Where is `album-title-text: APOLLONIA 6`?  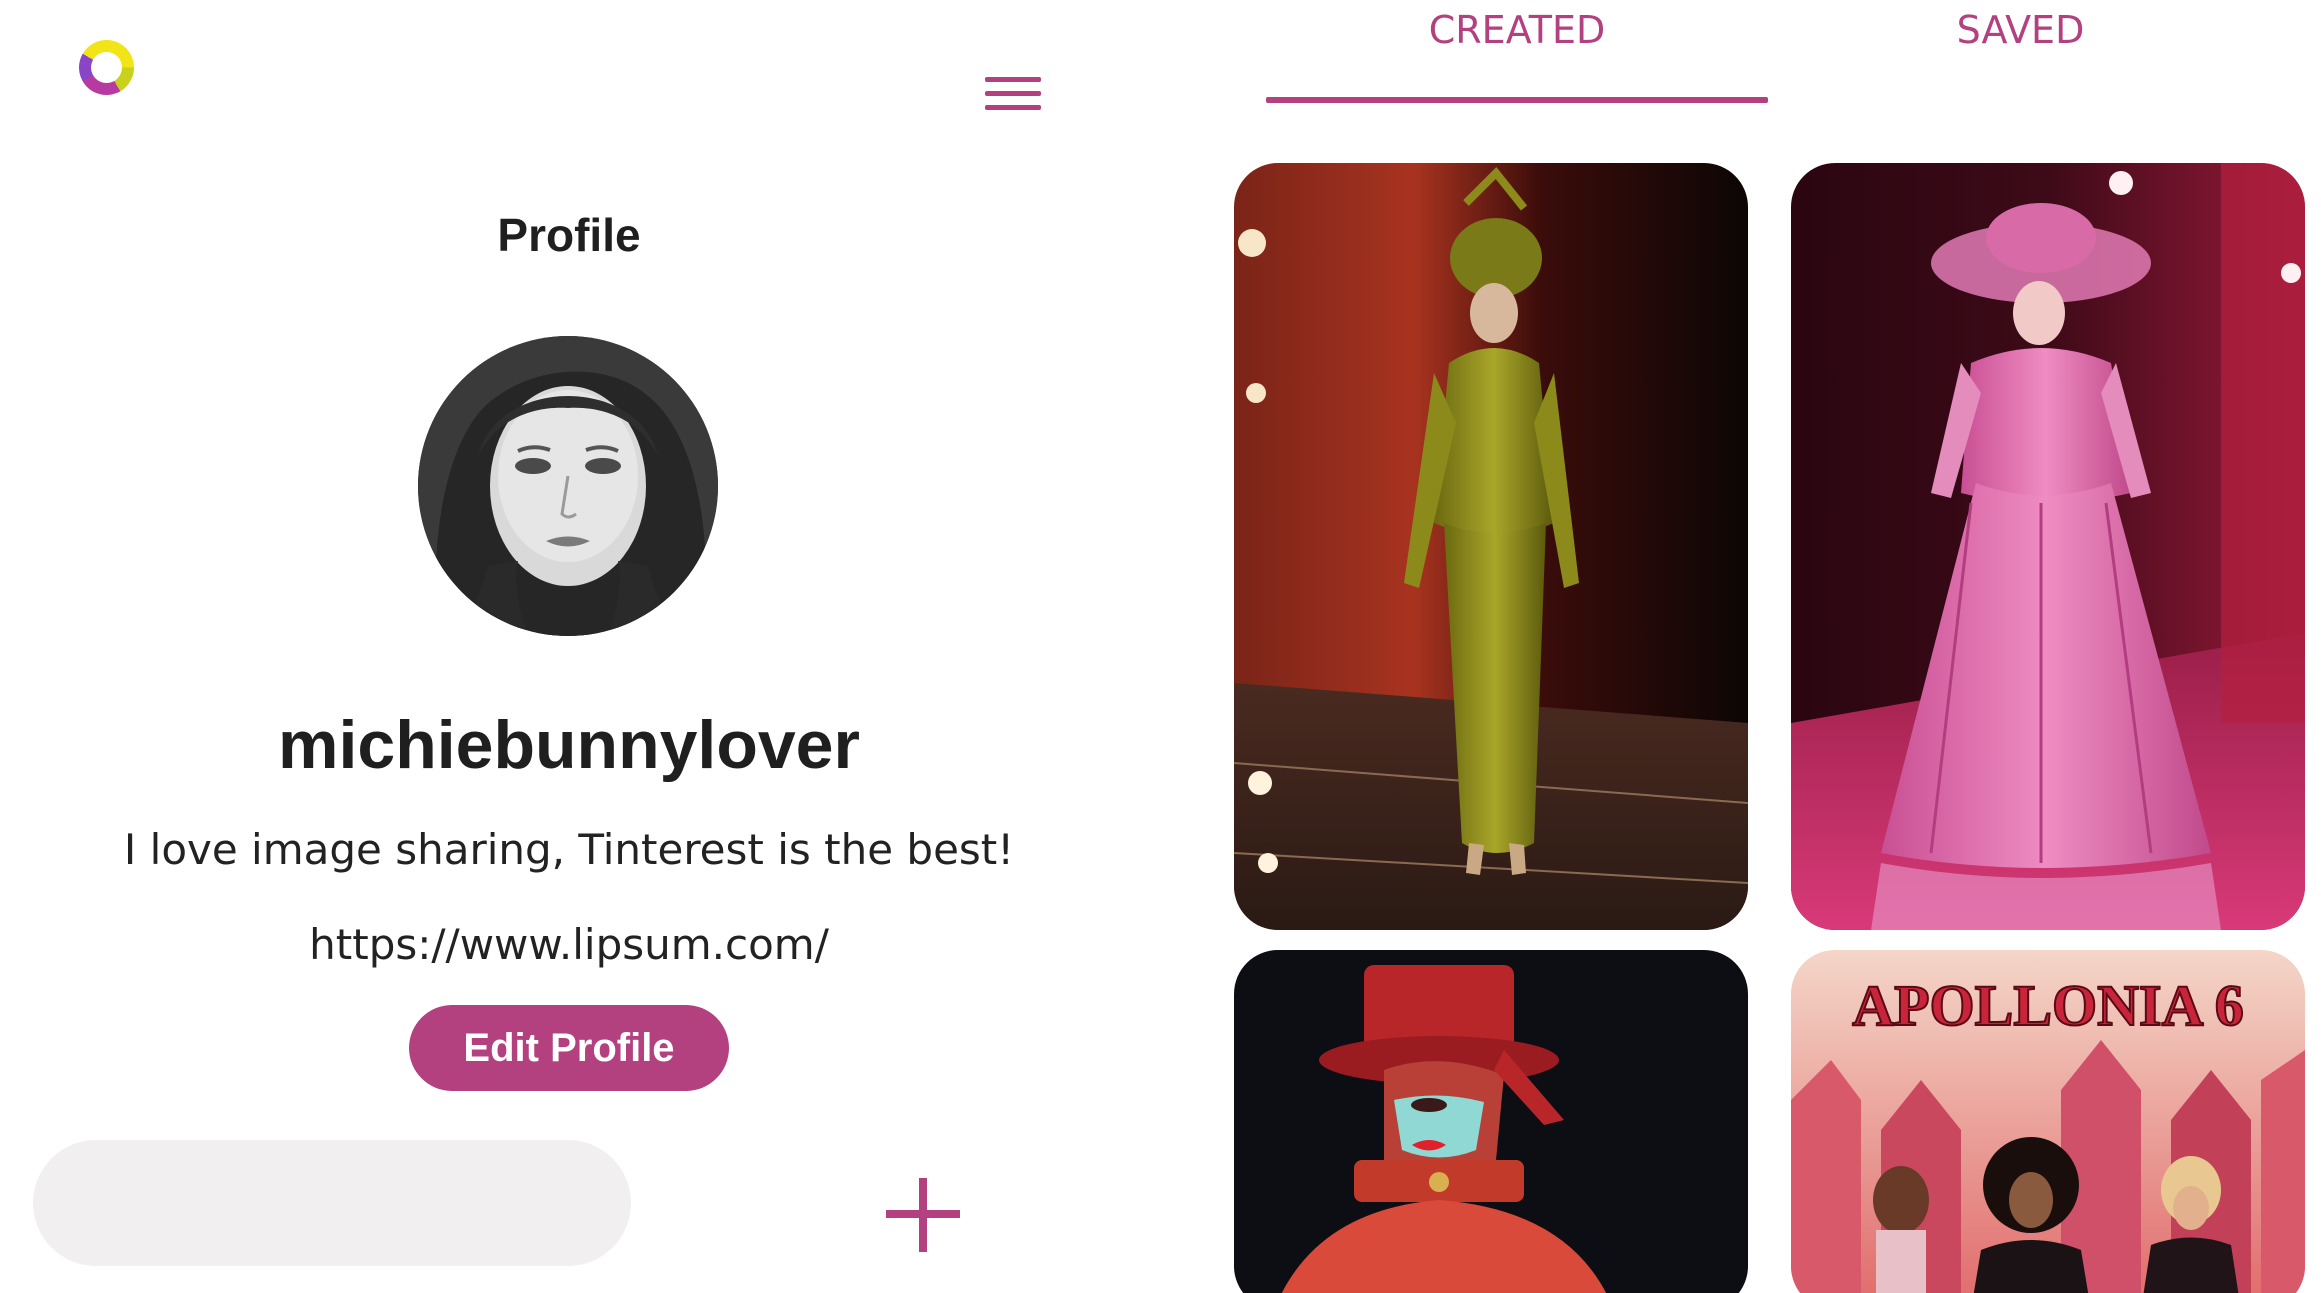 album-title-text: APOLLONIA 6 is located at coordinates (2048, 1005).